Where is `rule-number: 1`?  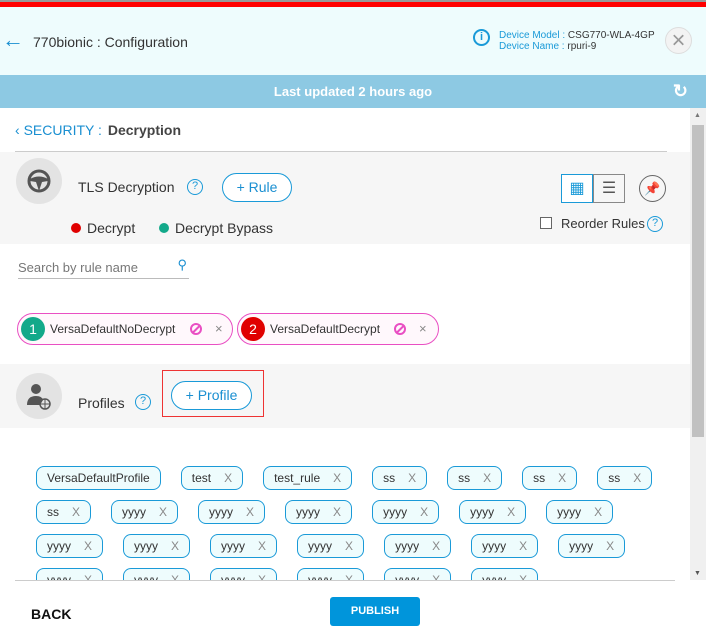 rule-number: 1 is located at coordinates (33, 329).